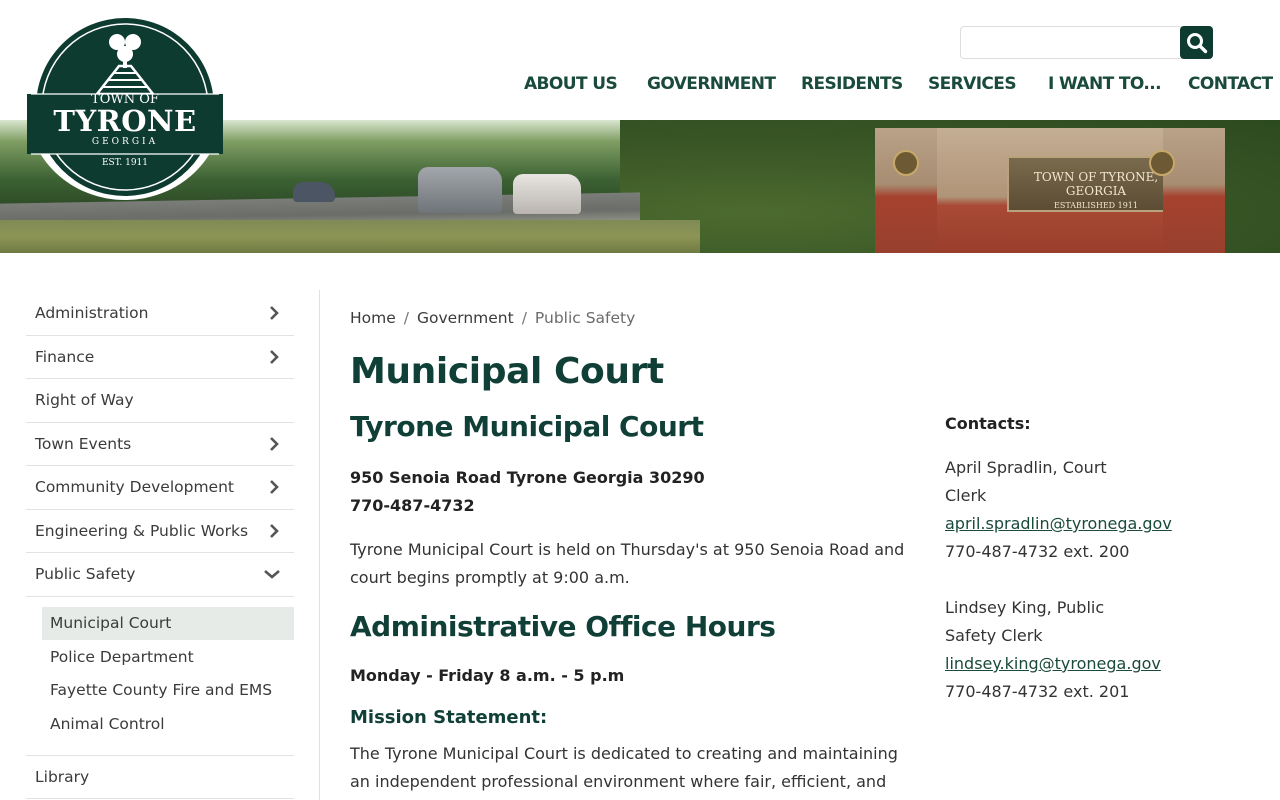  What do you see at coordinates (168, 724) in the screenshot?
I see `sidebar-subitem-animal-control: Animal Control` at bounding box center [168, 724].